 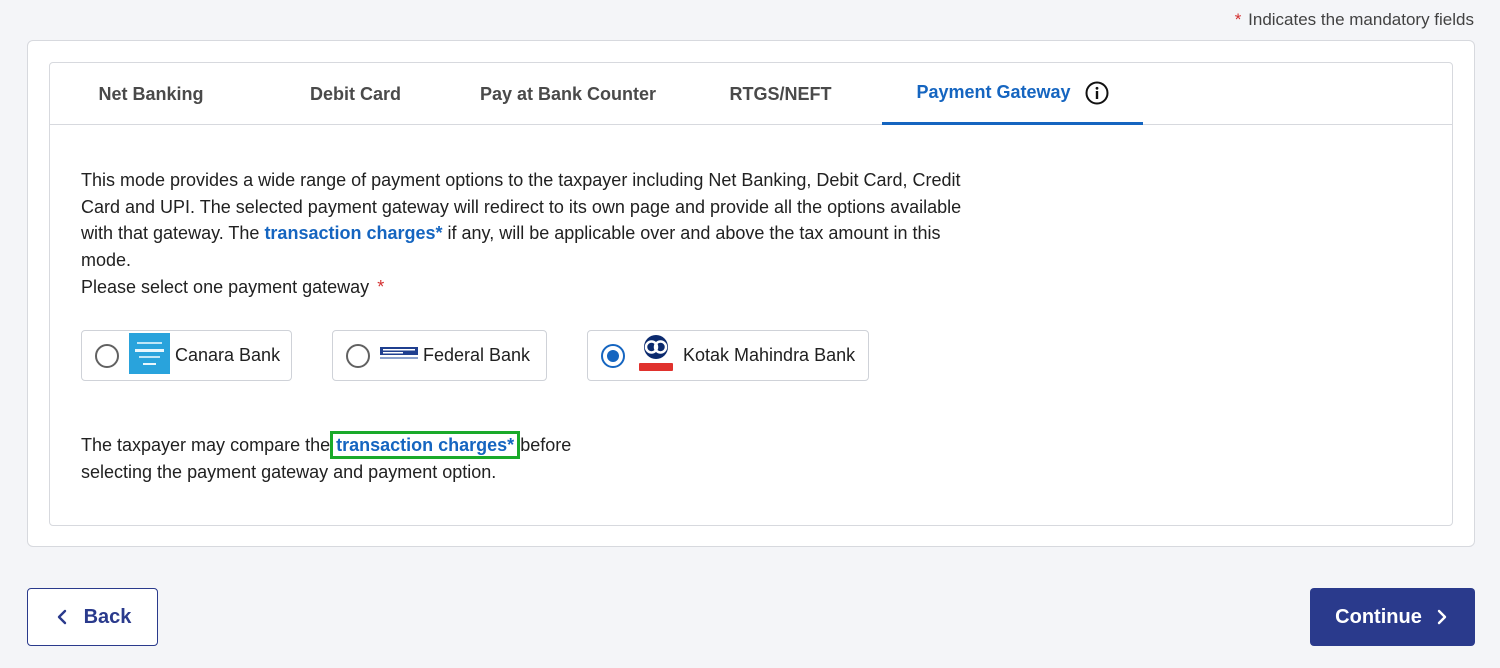 I want to click on tab-debit-card: Debit Card, so click(x=355, y=94).